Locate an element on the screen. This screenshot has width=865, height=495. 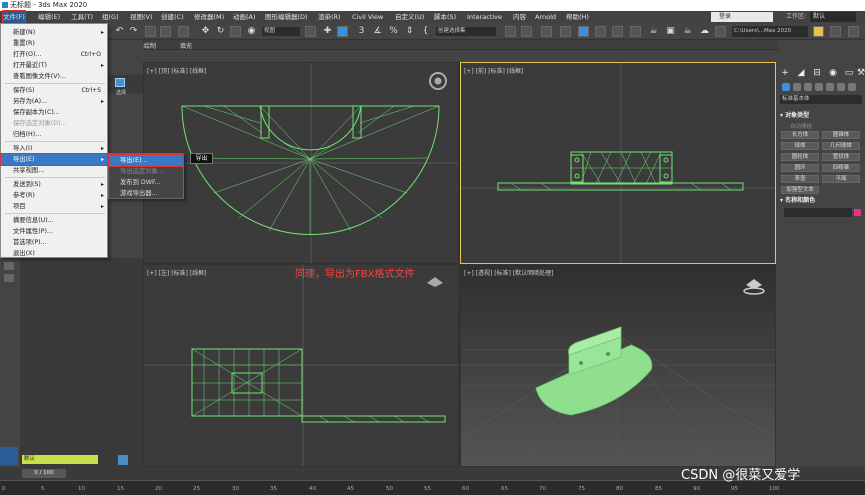
placement-icon: ◉ is located at coordinates (251, 31).